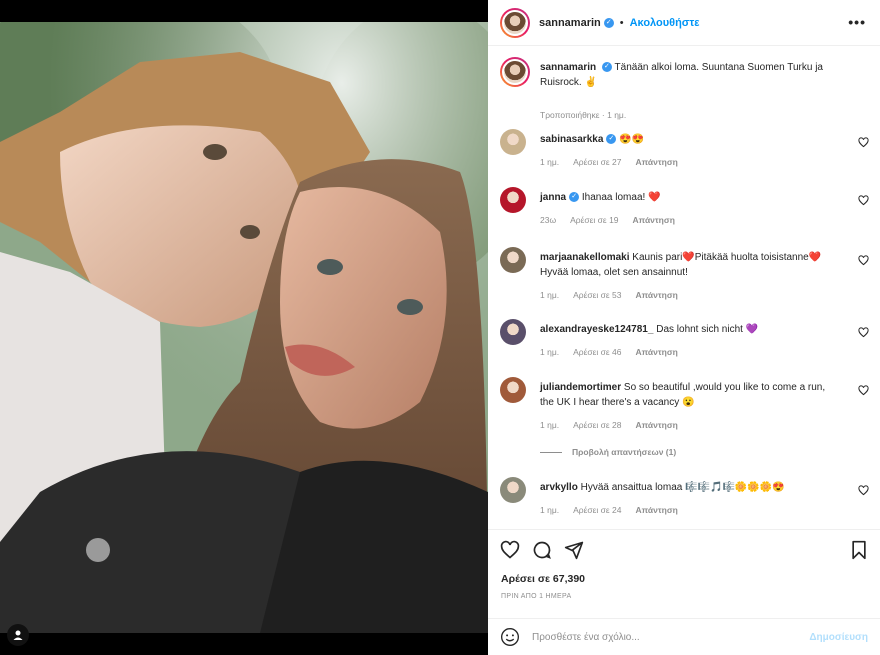 Image resolution: width=880 pixels, height=655 pixels. I want to click on caption-username: sannamarin, so click(568, 67).